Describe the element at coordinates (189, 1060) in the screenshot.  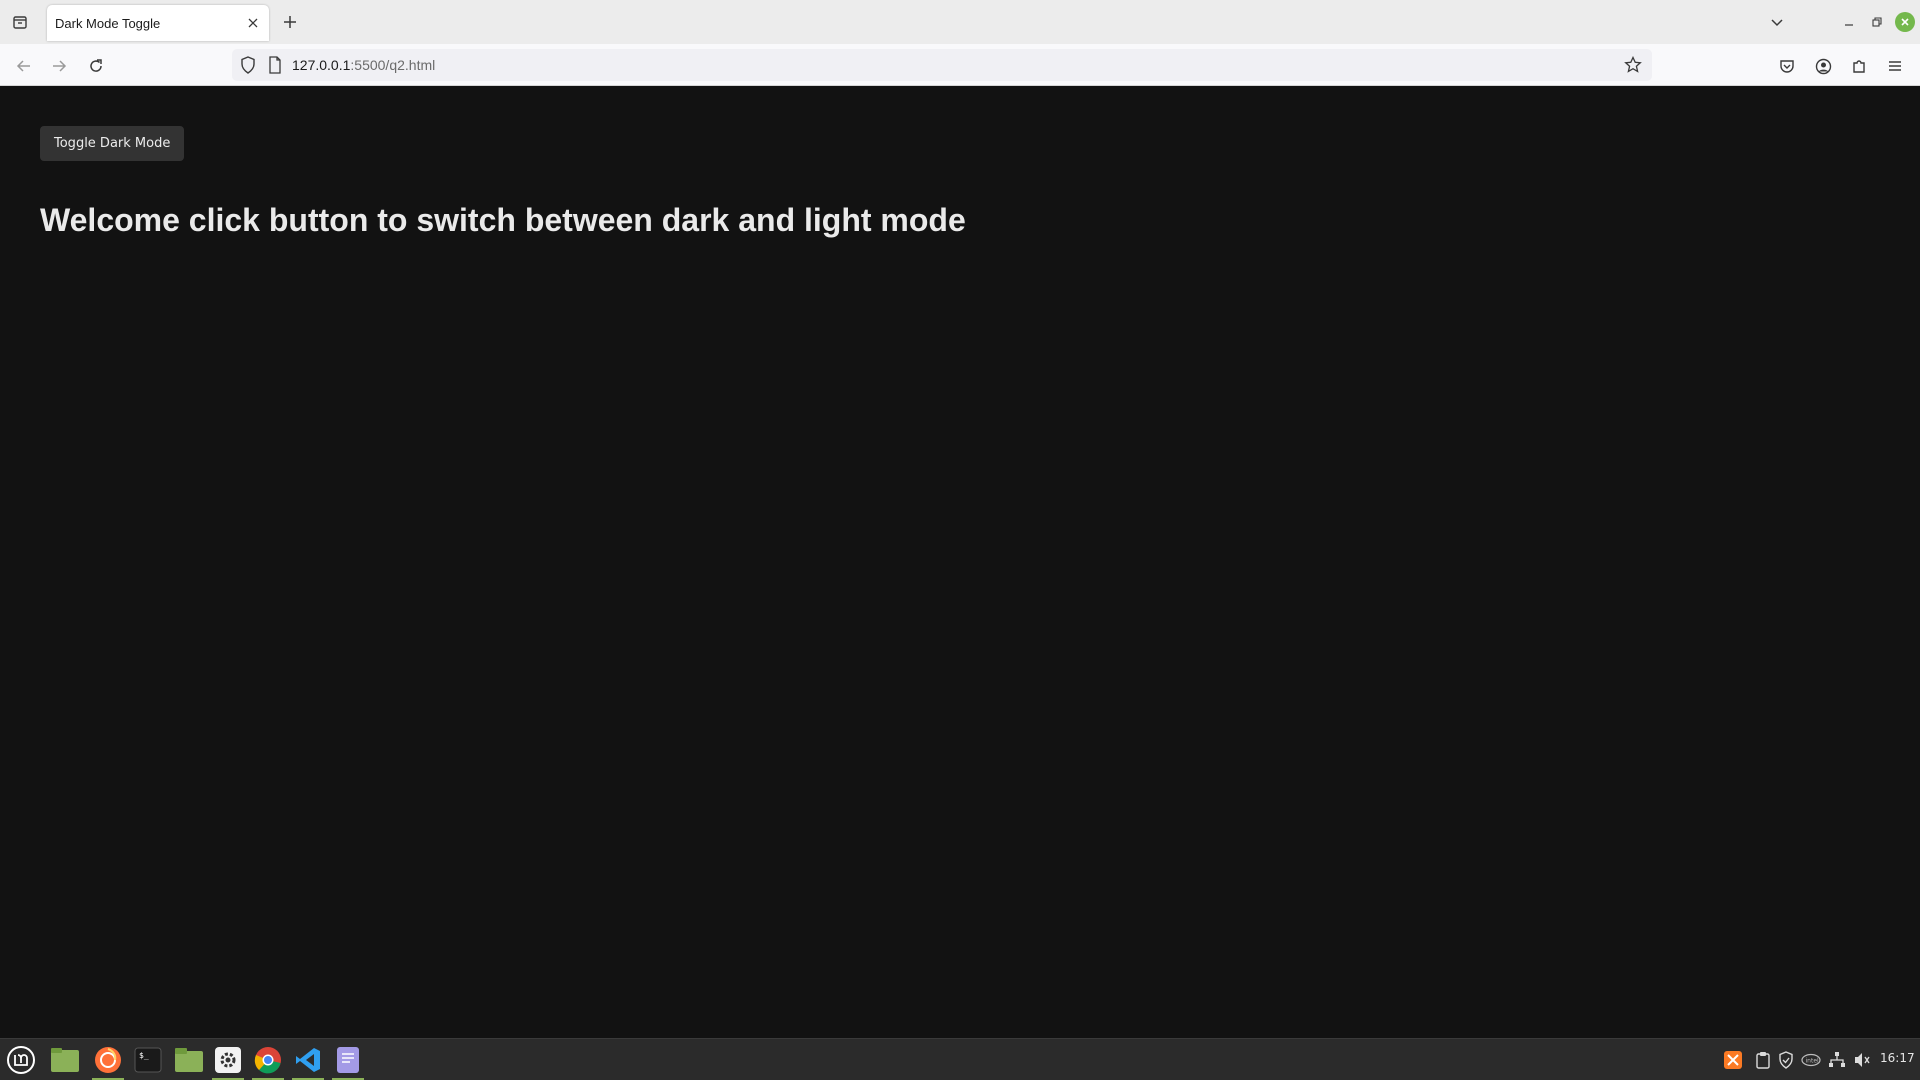
I see `files-icon` at that location.